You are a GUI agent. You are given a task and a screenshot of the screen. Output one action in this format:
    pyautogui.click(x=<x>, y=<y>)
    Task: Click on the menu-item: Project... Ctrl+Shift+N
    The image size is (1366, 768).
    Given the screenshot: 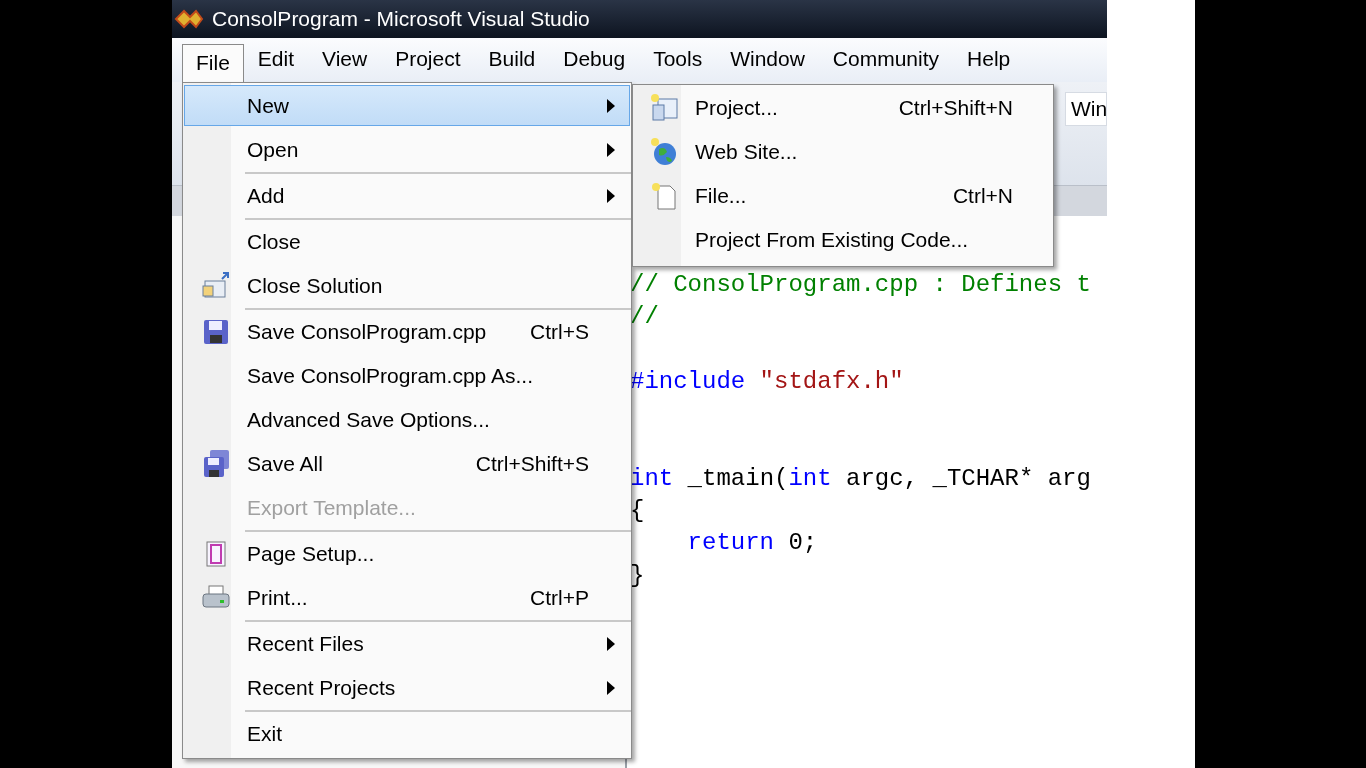 What is the action you would take?
    pyautogui.click(x=843, y=108)
    